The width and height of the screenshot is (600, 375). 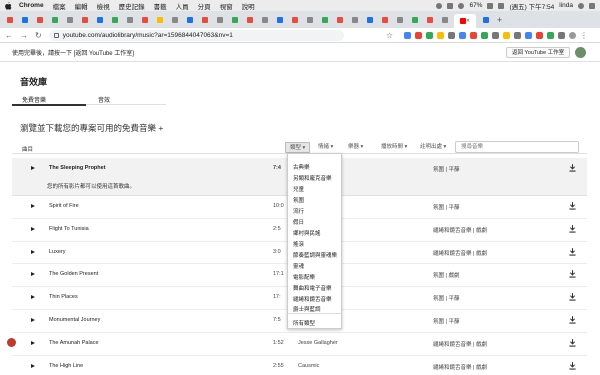 What do you see at coordinates (538, 52) in the screenshot?
I see `return-to-studio-button: 返回 YouTube 工作室` at bounding box center [538, 52].